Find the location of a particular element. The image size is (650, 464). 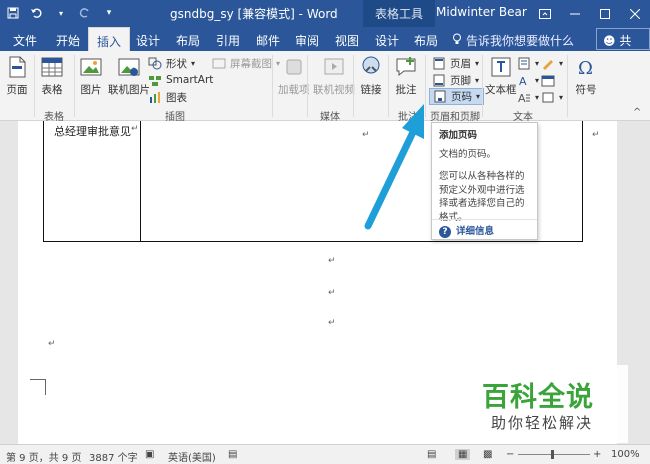

tooltip-line2: 您可以从各种各样的预定义外观中进行选择或者选择您自己的格式。 is located at coordinates (482, 197).